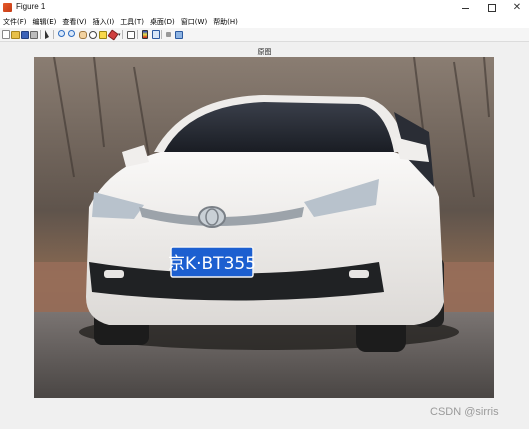 This screenshot has height=429, width=529. I want to click on minimize-button, so click(465, 8).